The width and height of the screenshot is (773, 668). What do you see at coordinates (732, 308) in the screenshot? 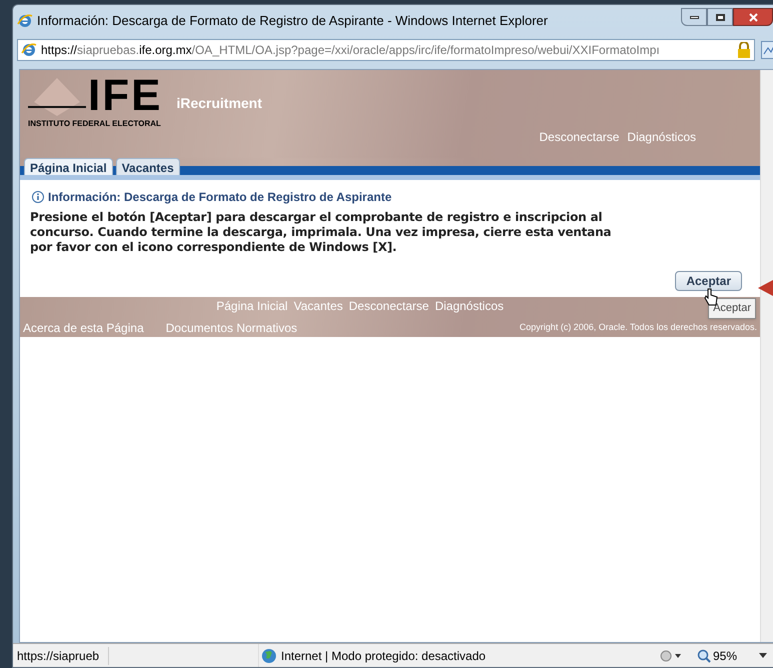
I see `tooltip: Aceptar` at bounding box center [732, 308].